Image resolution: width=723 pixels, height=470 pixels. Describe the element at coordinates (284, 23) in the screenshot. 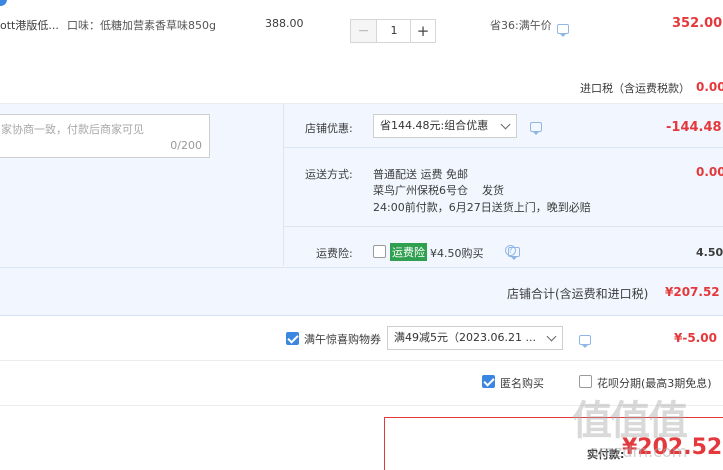

I see `item-unit-price: 388.00` at that location.